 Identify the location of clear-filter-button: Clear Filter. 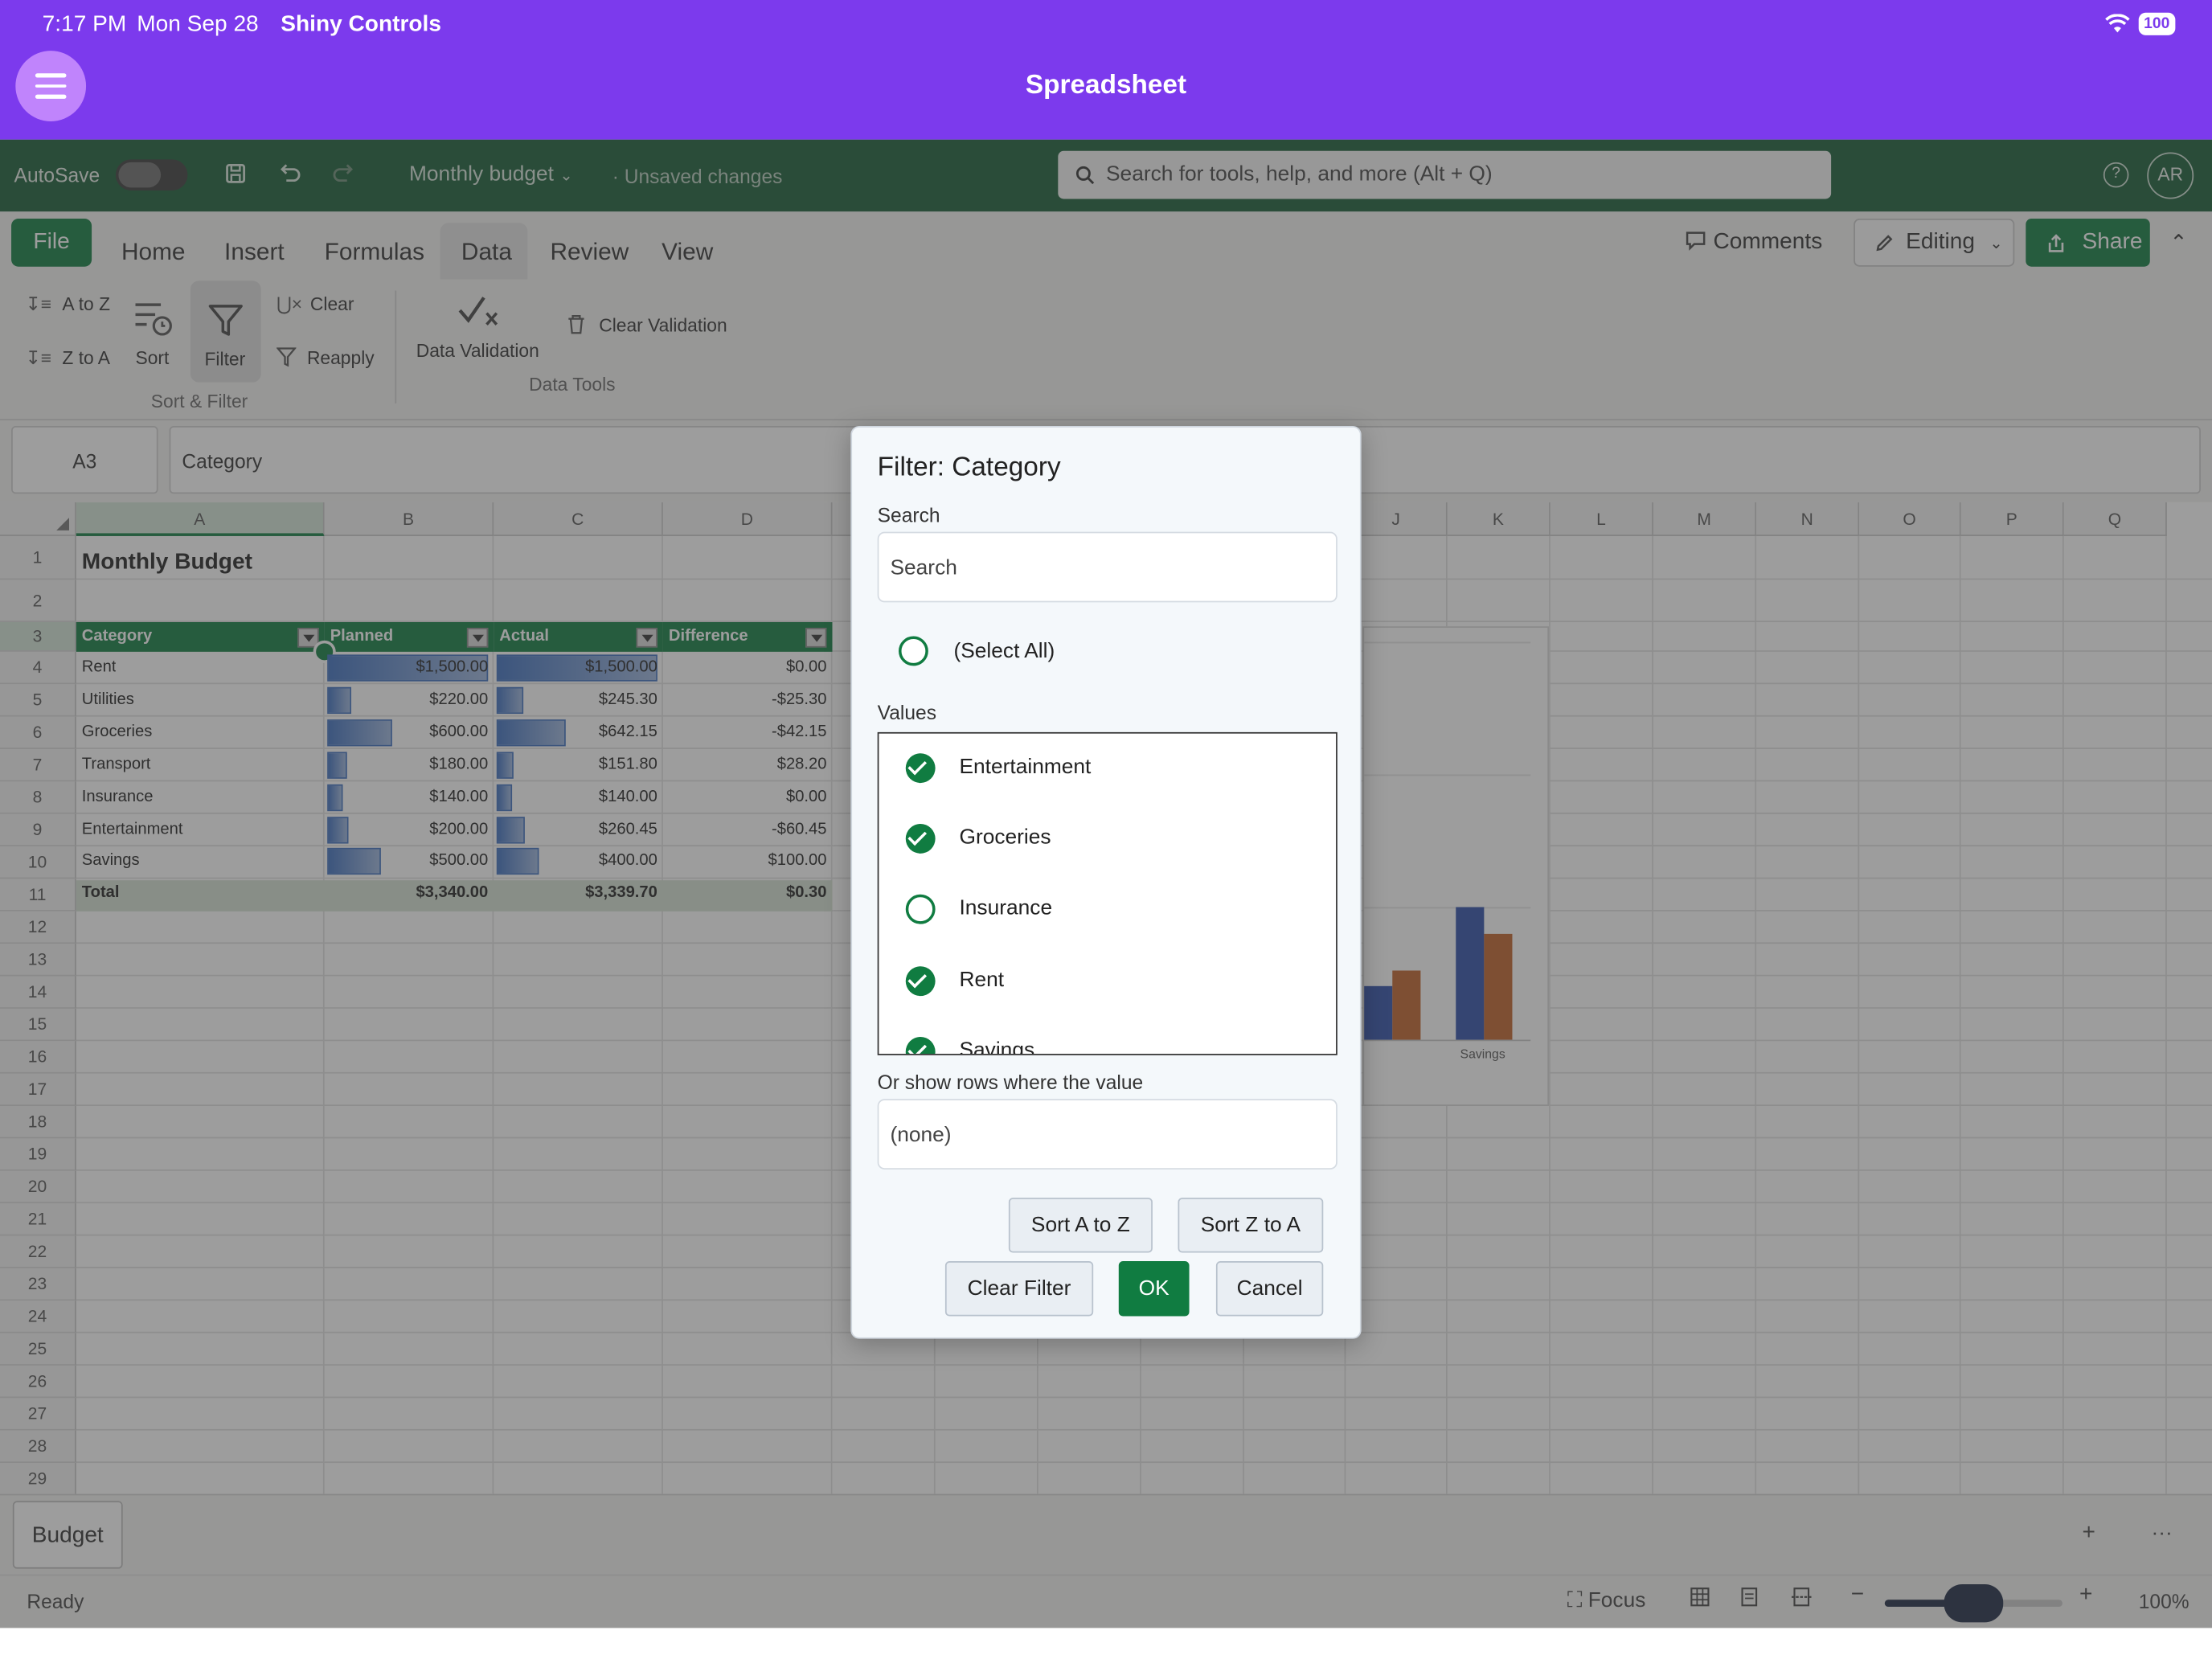
(1019, 1289).